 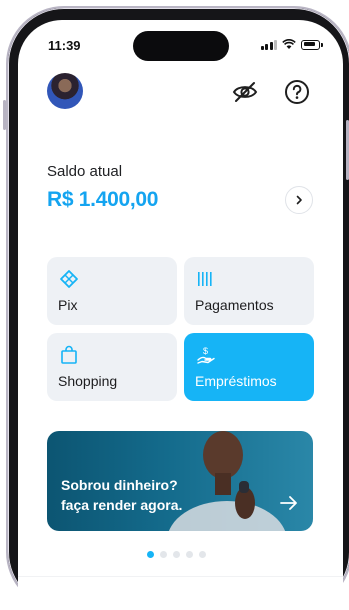 I want to click on dynamic-island, so click(x=181, y=46).